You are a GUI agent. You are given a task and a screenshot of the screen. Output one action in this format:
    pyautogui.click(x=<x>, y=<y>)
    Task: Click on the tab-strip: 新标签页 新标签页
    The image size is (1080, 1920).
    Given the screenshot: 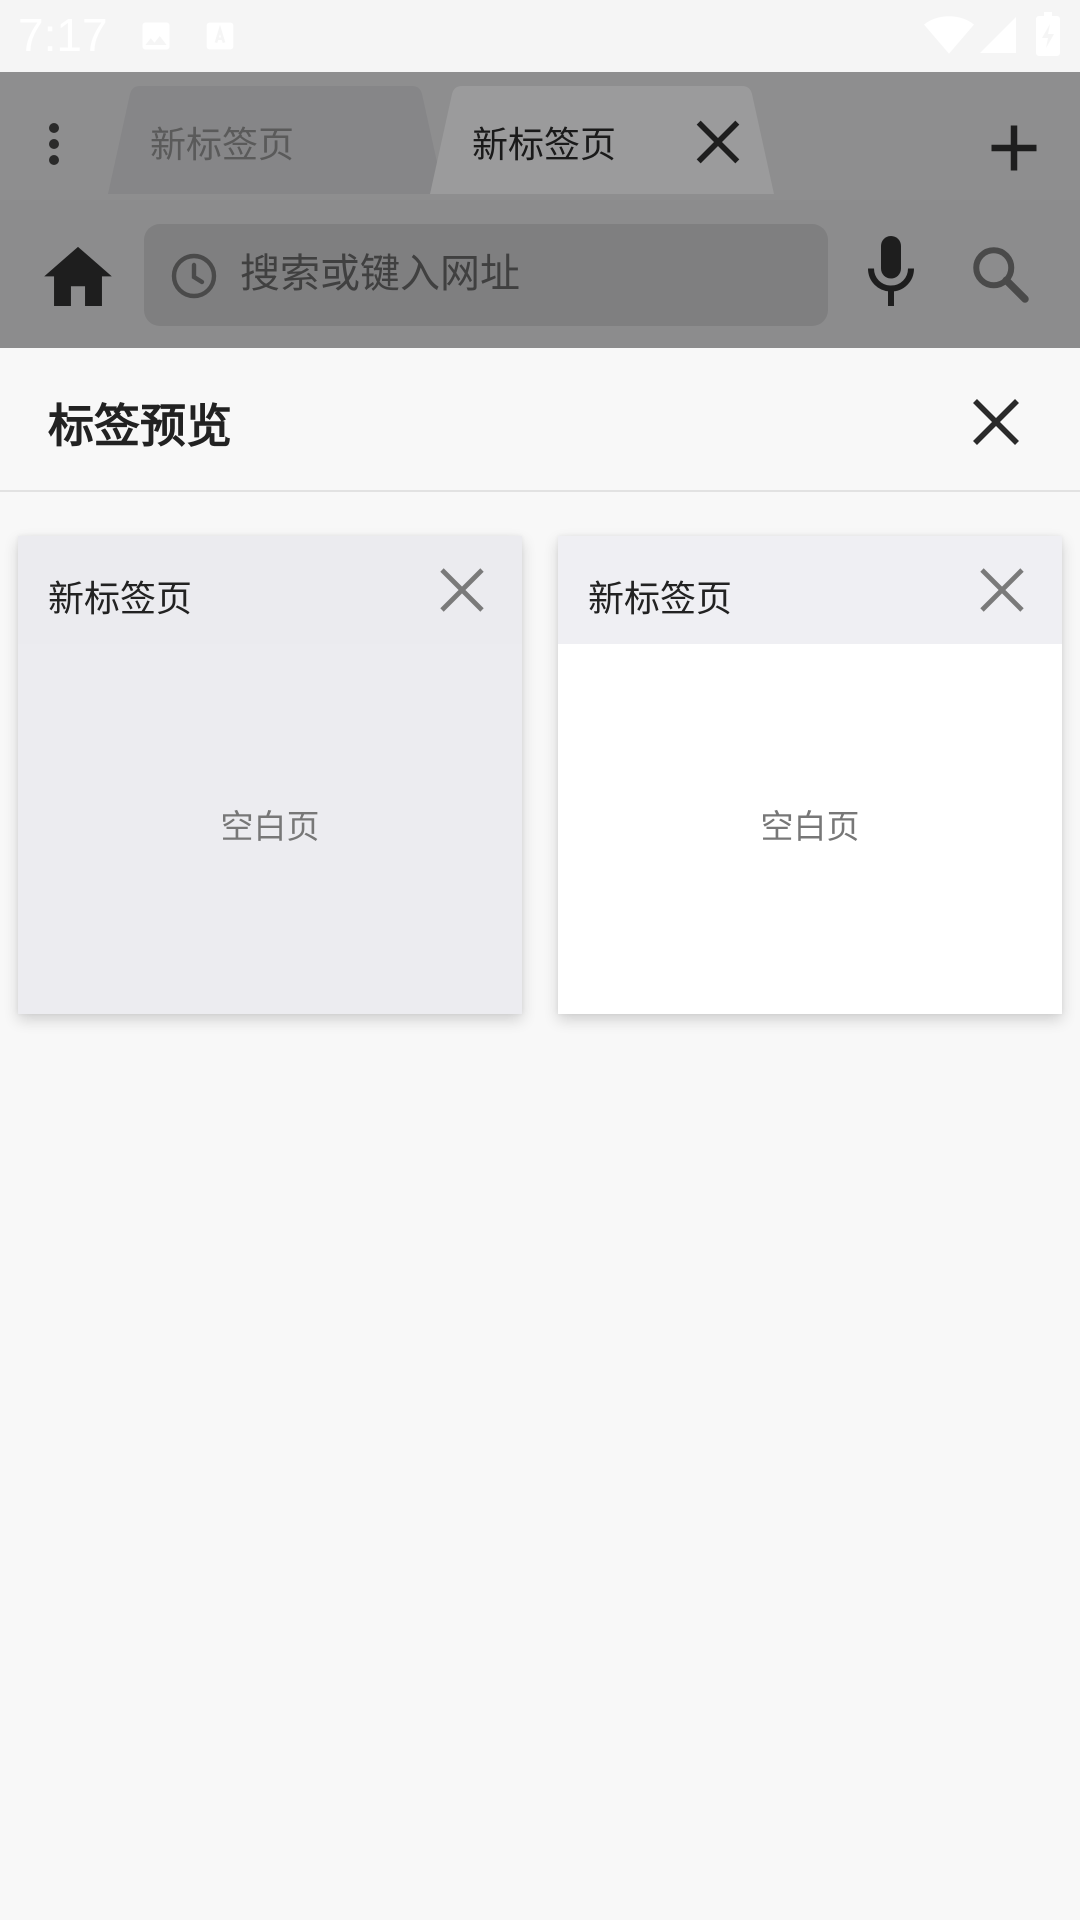 What is the action you would take?
    pyautogui.click(x=540, y=136)
    